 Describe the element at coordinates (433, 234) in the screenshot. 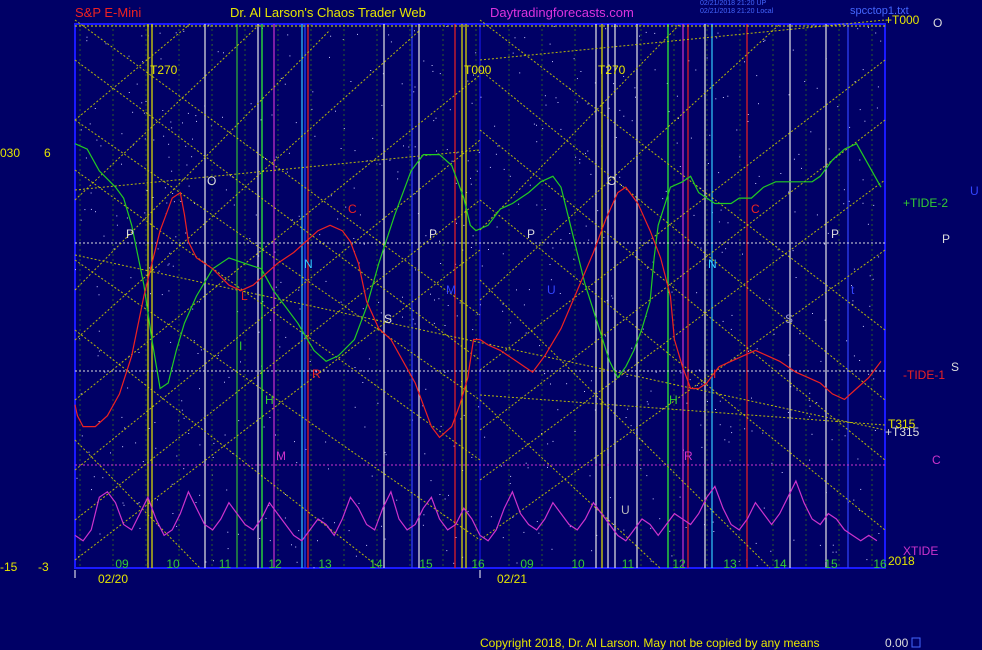

I see `point-label: P` at that location.